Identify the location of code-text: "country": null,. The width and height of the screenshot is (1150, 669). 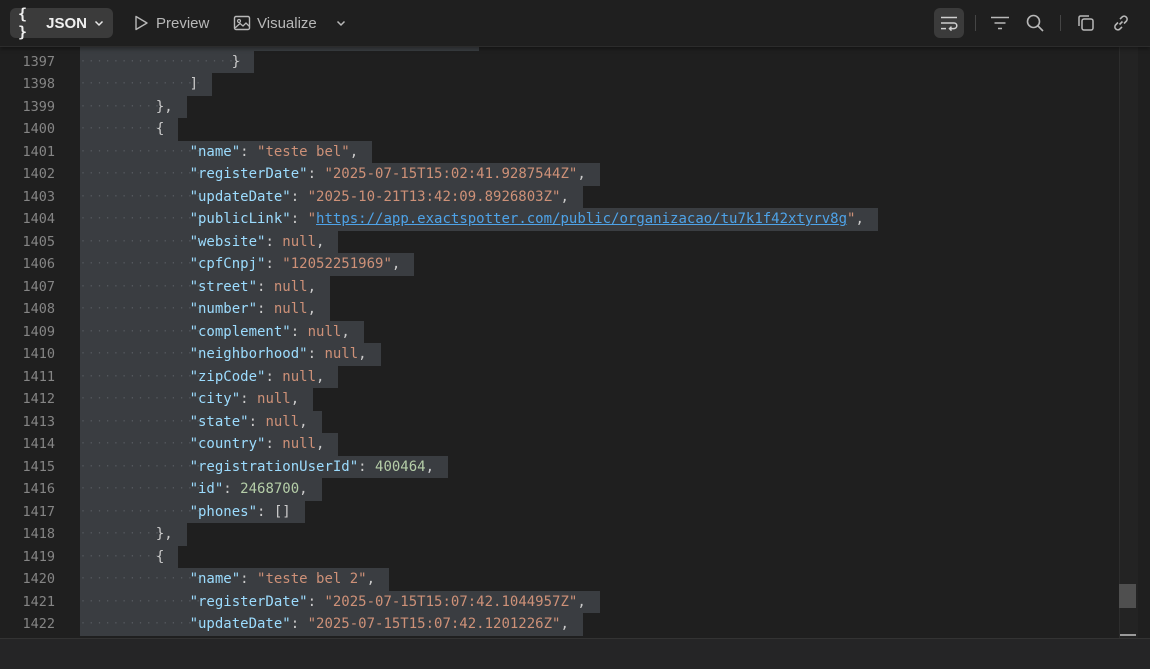
(257, 444).